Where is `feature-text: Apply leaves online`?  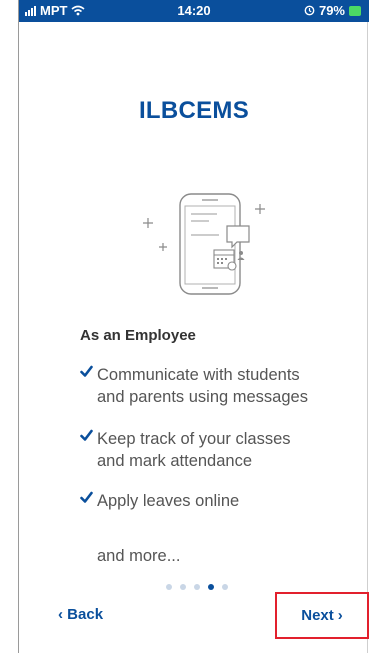 feature-text: Apply leaves online is located at coordinates (168, 501).